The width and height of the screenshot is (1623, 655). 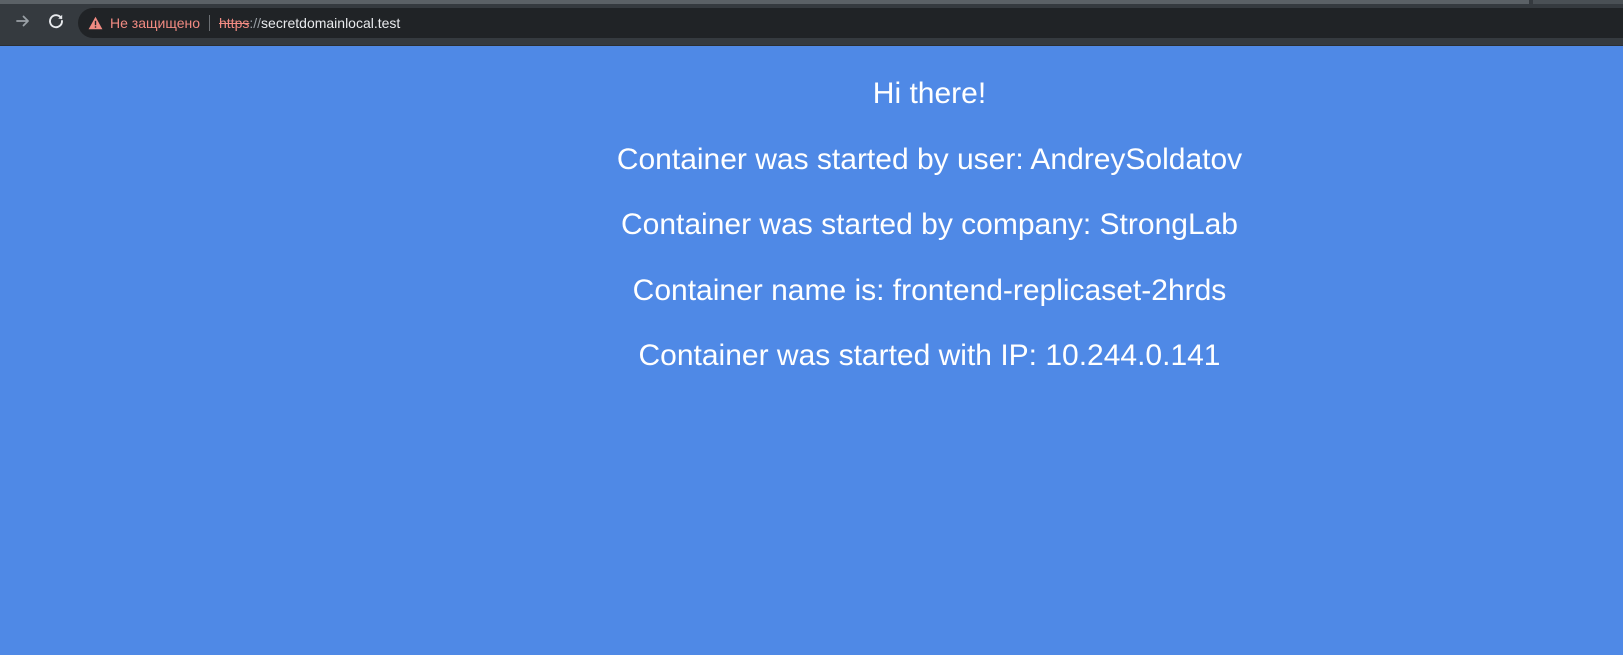 What do you see at coordinates (155, 23) in the screenshot?
I see `security-status-label: Не защищено` at bounding box center [155, 23].